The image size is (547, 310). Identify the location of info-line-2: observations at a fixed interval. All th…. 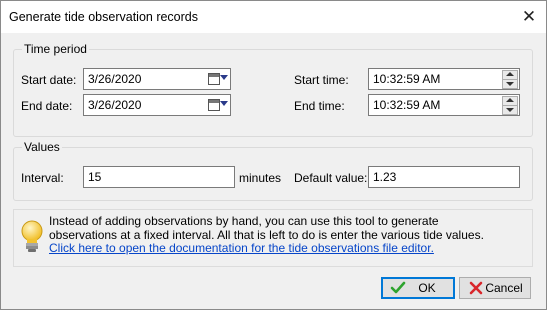
(266, 234).